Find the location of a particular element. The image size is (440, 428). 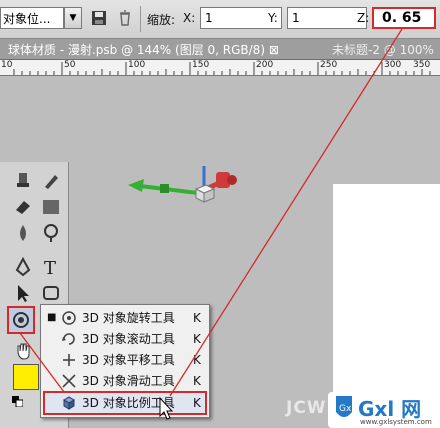

menu-item-label: 3D 对象比例工具 is located at coordinates (128, 403).